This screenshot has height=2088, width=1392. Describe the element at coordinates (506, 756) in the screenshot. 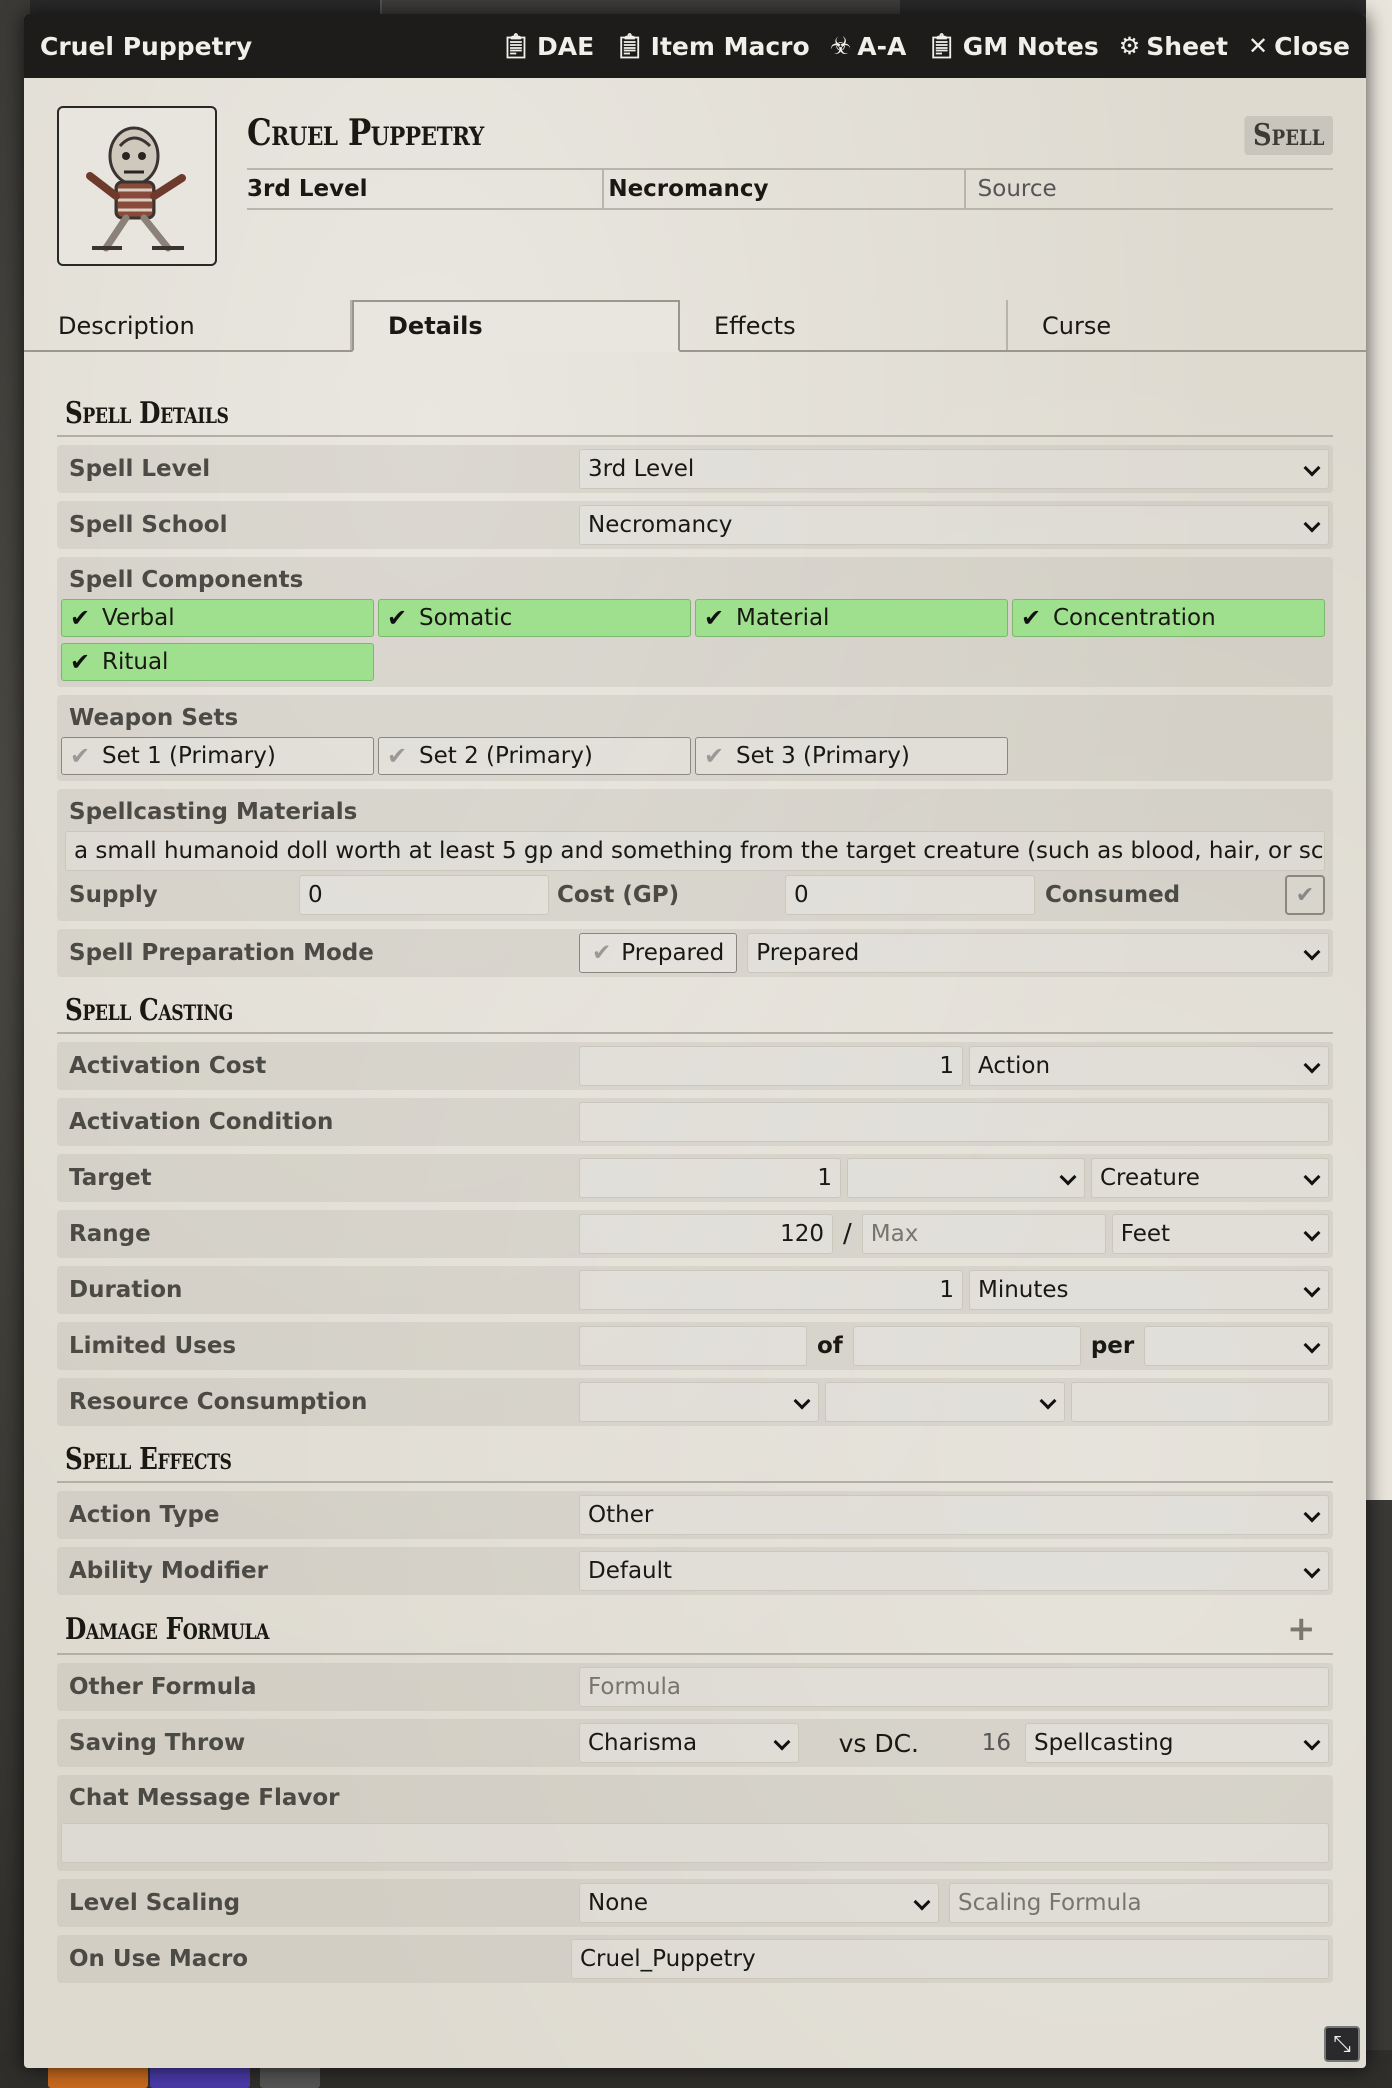

I see `chip-label: Set 2 (Primary)` at that location.